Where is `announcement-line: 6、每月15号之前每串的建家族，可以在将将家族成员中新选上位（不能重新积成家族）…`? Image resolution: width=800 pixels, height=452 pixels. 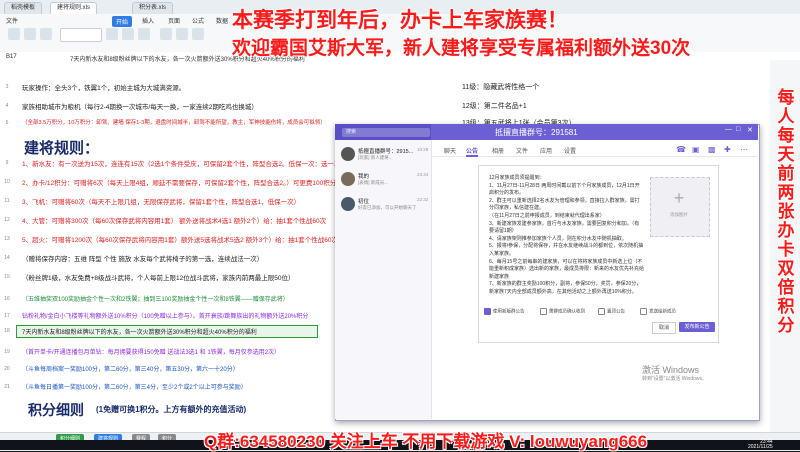 announcement-line: 6、每月15号之前每串的建家族，可以在将将家族成员中新选上位（不能重新积成家族）… is located at coordinates (567, 269).